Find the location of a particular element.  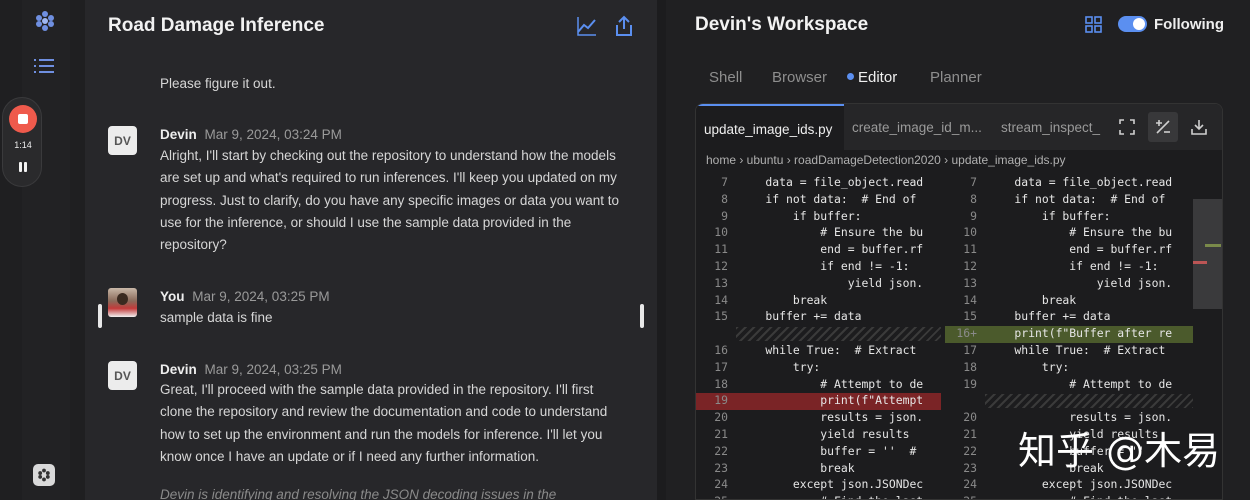

left-rail: 1:14 is located at coordinates (42, 250).